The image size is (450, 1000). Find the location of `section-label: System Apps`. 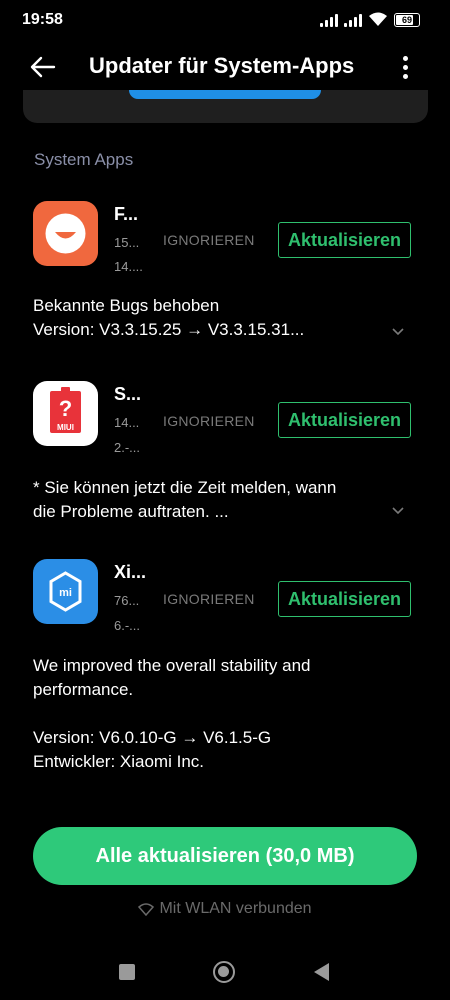

section-label: System Apps is located at coordinates (84, 159).